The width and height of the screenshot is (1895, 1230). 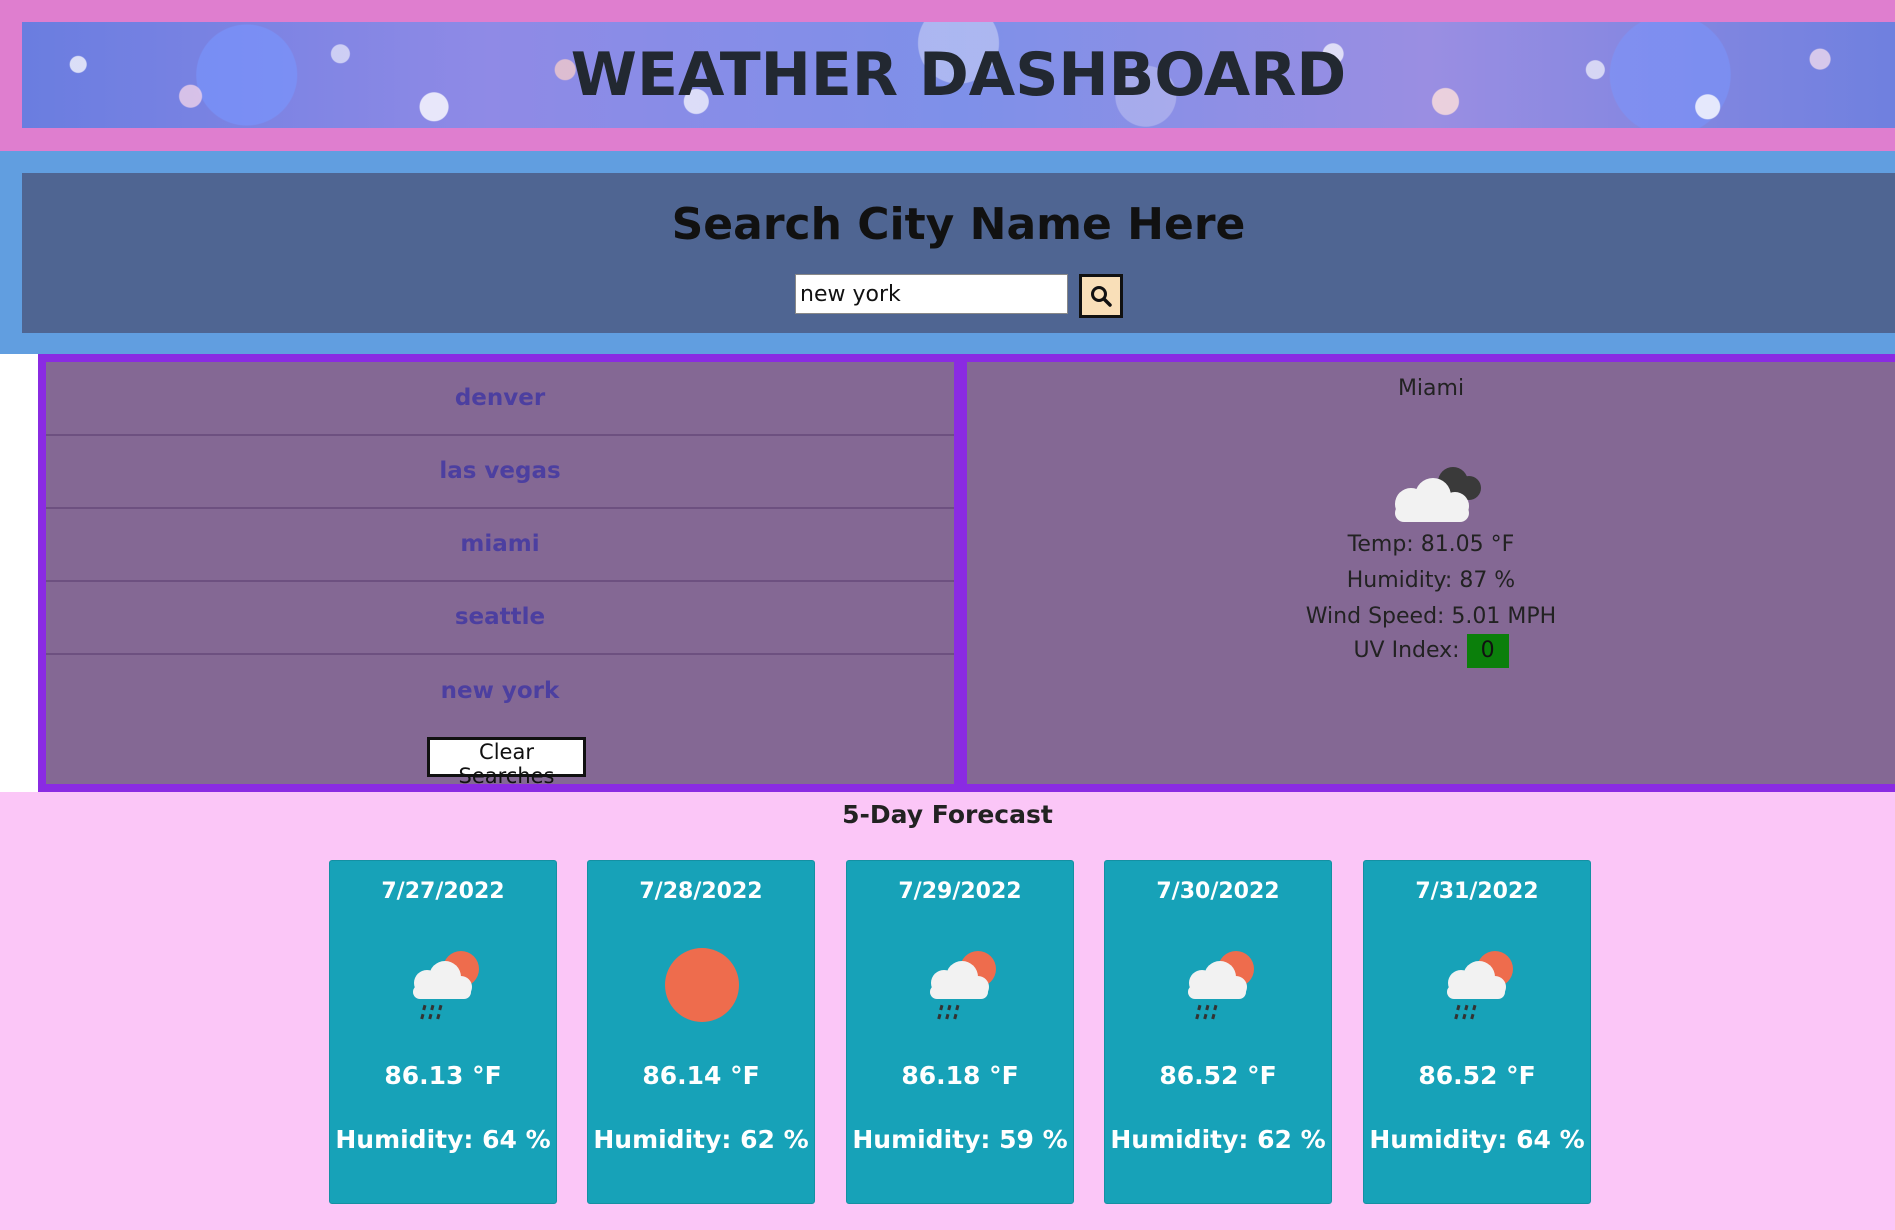 What do you see at coordinates (1218, 891) in the screenshot?
I see `forecast-date: 7/30/2022` at bounding box center [1218, 891].